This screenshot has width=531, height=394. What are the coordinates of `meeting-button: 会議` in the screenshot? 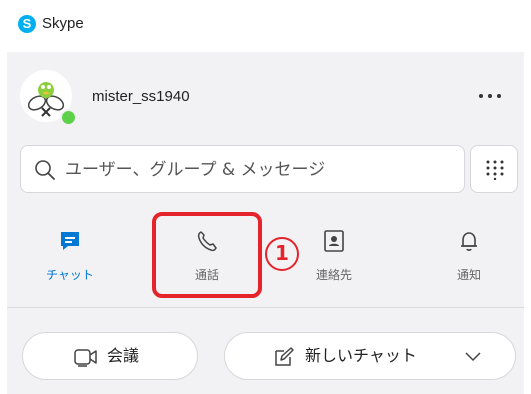 It's located at (110, 356).